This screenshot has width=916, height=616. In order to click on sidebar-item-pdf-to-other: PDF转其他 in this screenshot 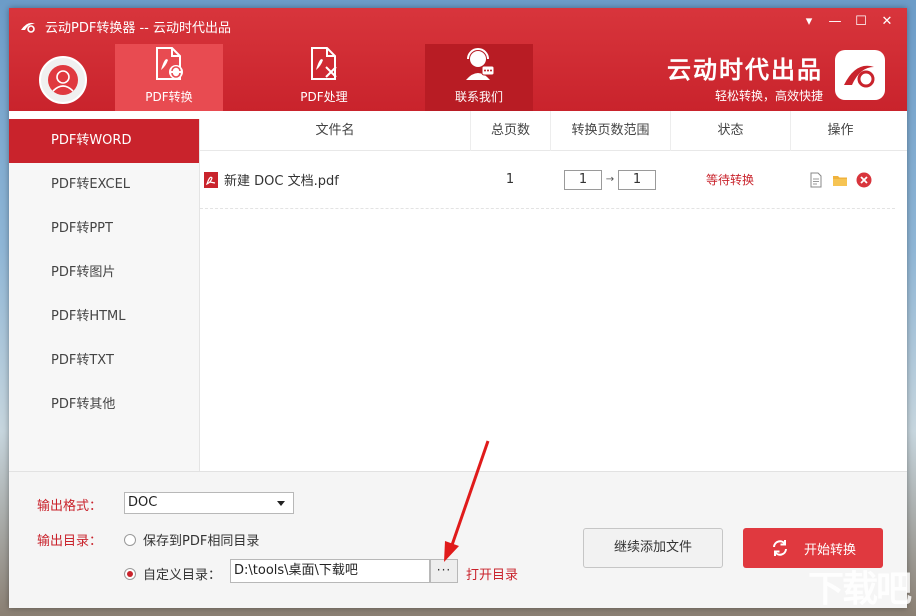, I will do `click(104, 405)`.